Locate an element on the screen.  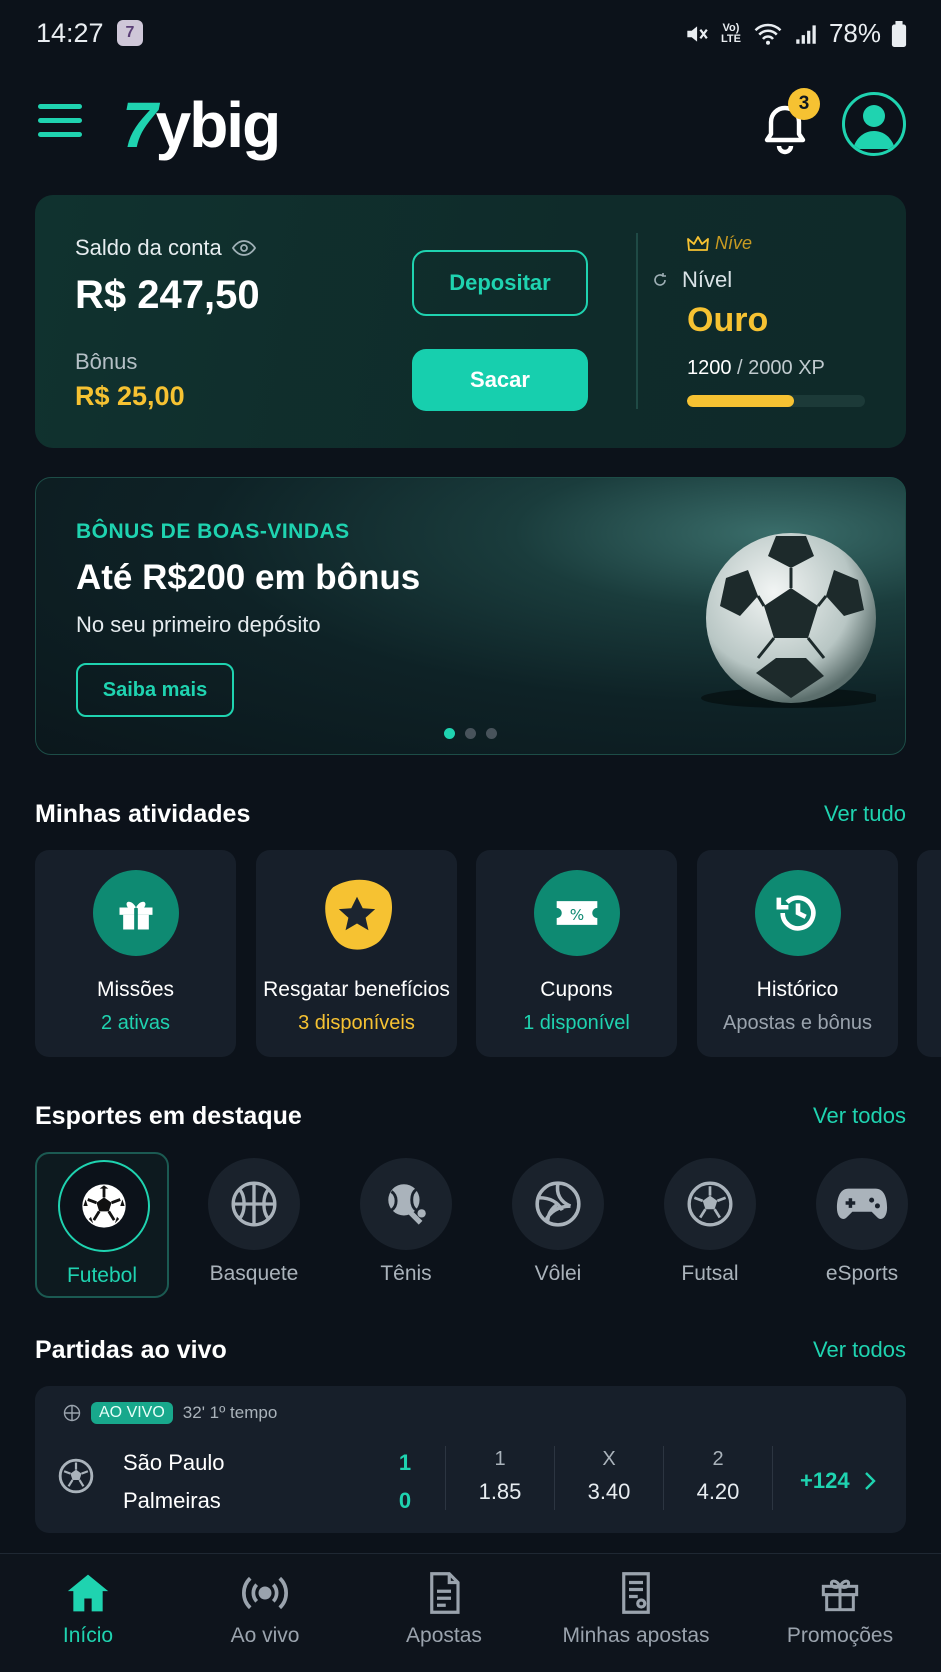
mute-icon is located at coordinates (697, 33).